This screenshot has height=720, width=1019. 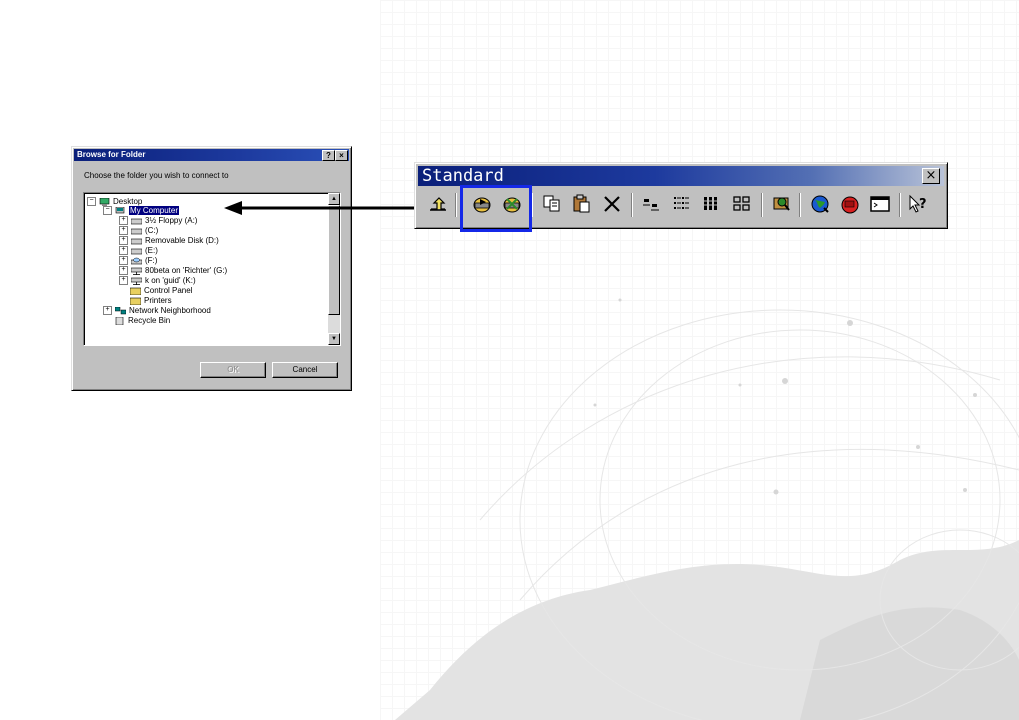 I want to click on computer-icon, so click(x=120, y=210).